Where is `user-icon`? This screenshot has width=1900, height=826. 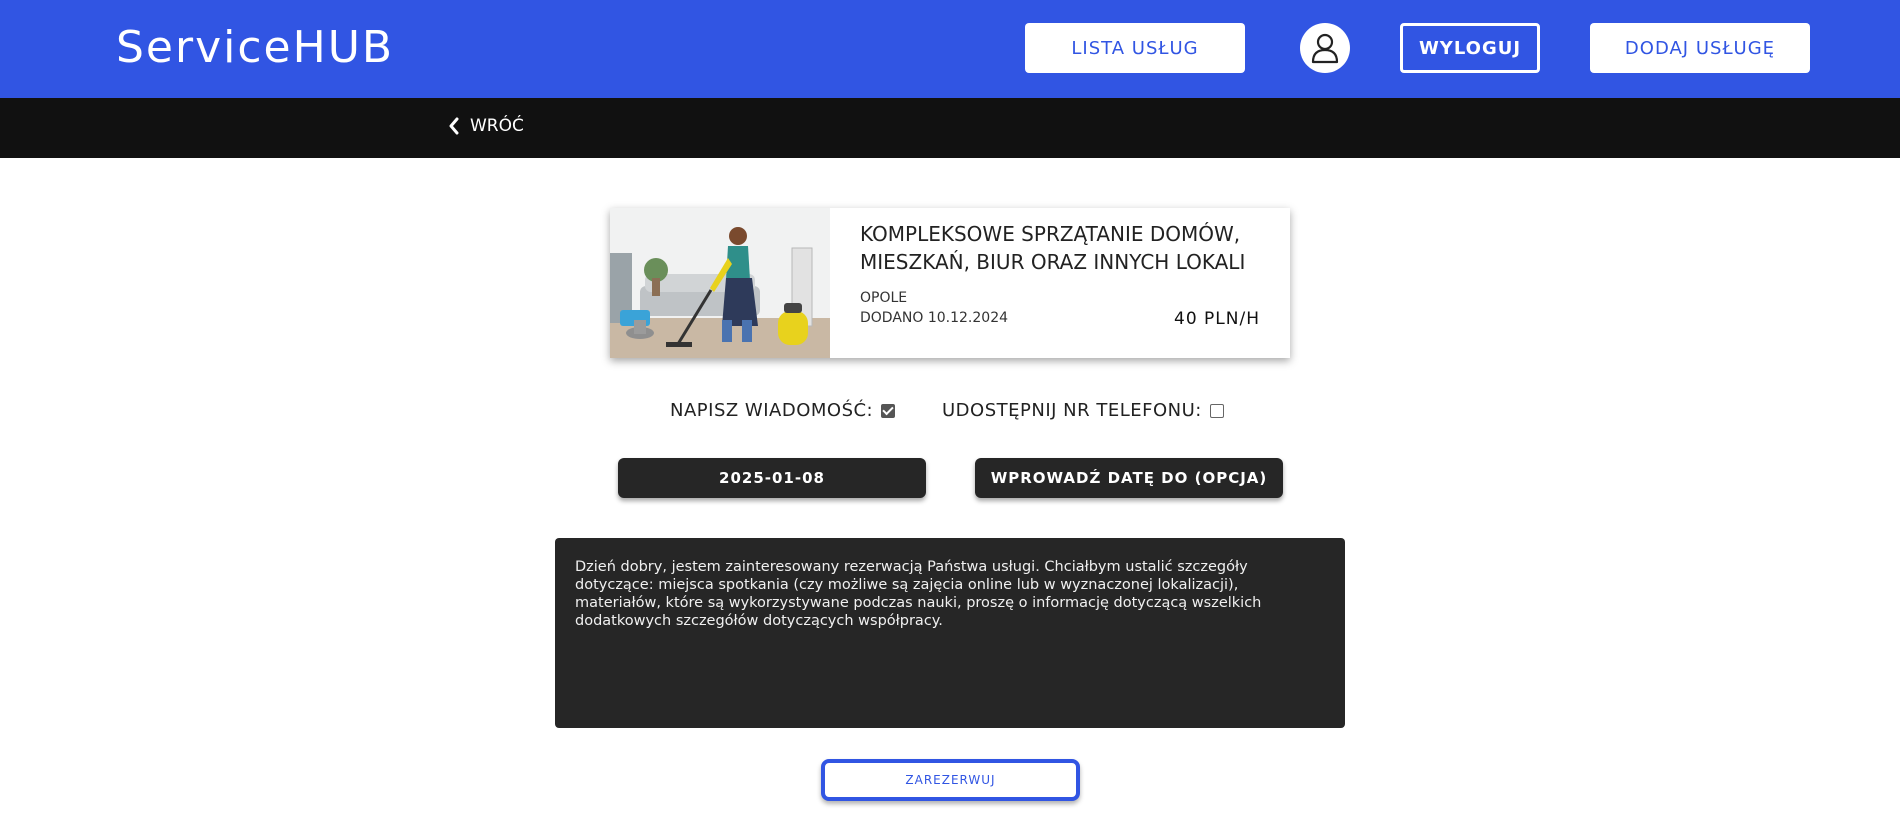 user-icon is located at coordinates (1325, 48).